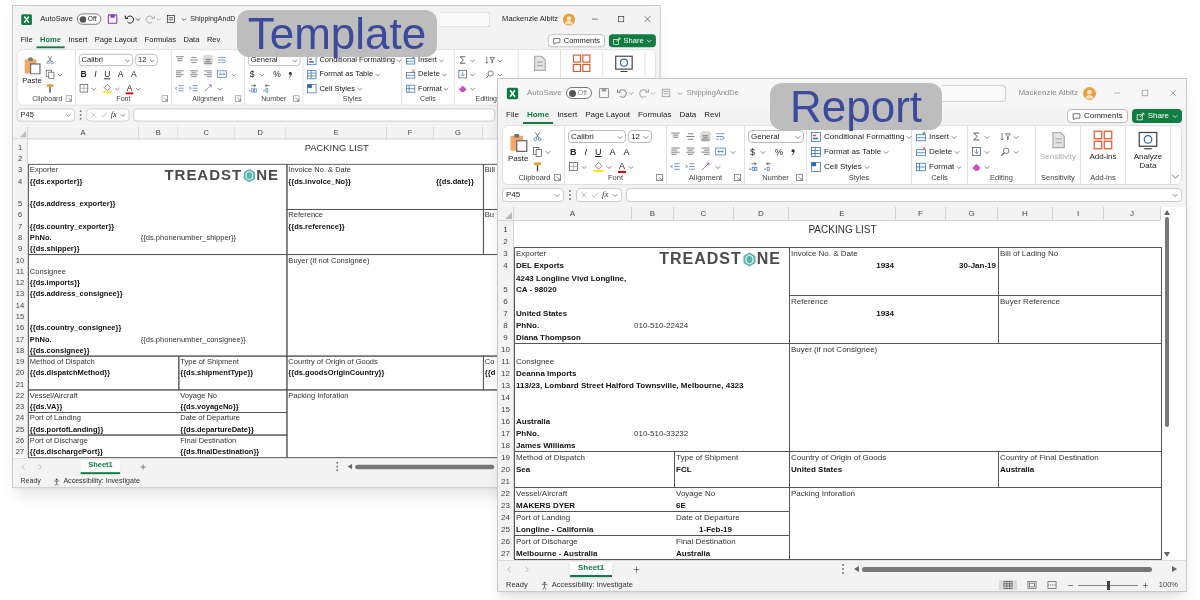 This screenshot has height=600, width=1200. What do you see at coordinates (974, 93) in the screenshot?
I see `search-field` at bounding box center [974, 93].